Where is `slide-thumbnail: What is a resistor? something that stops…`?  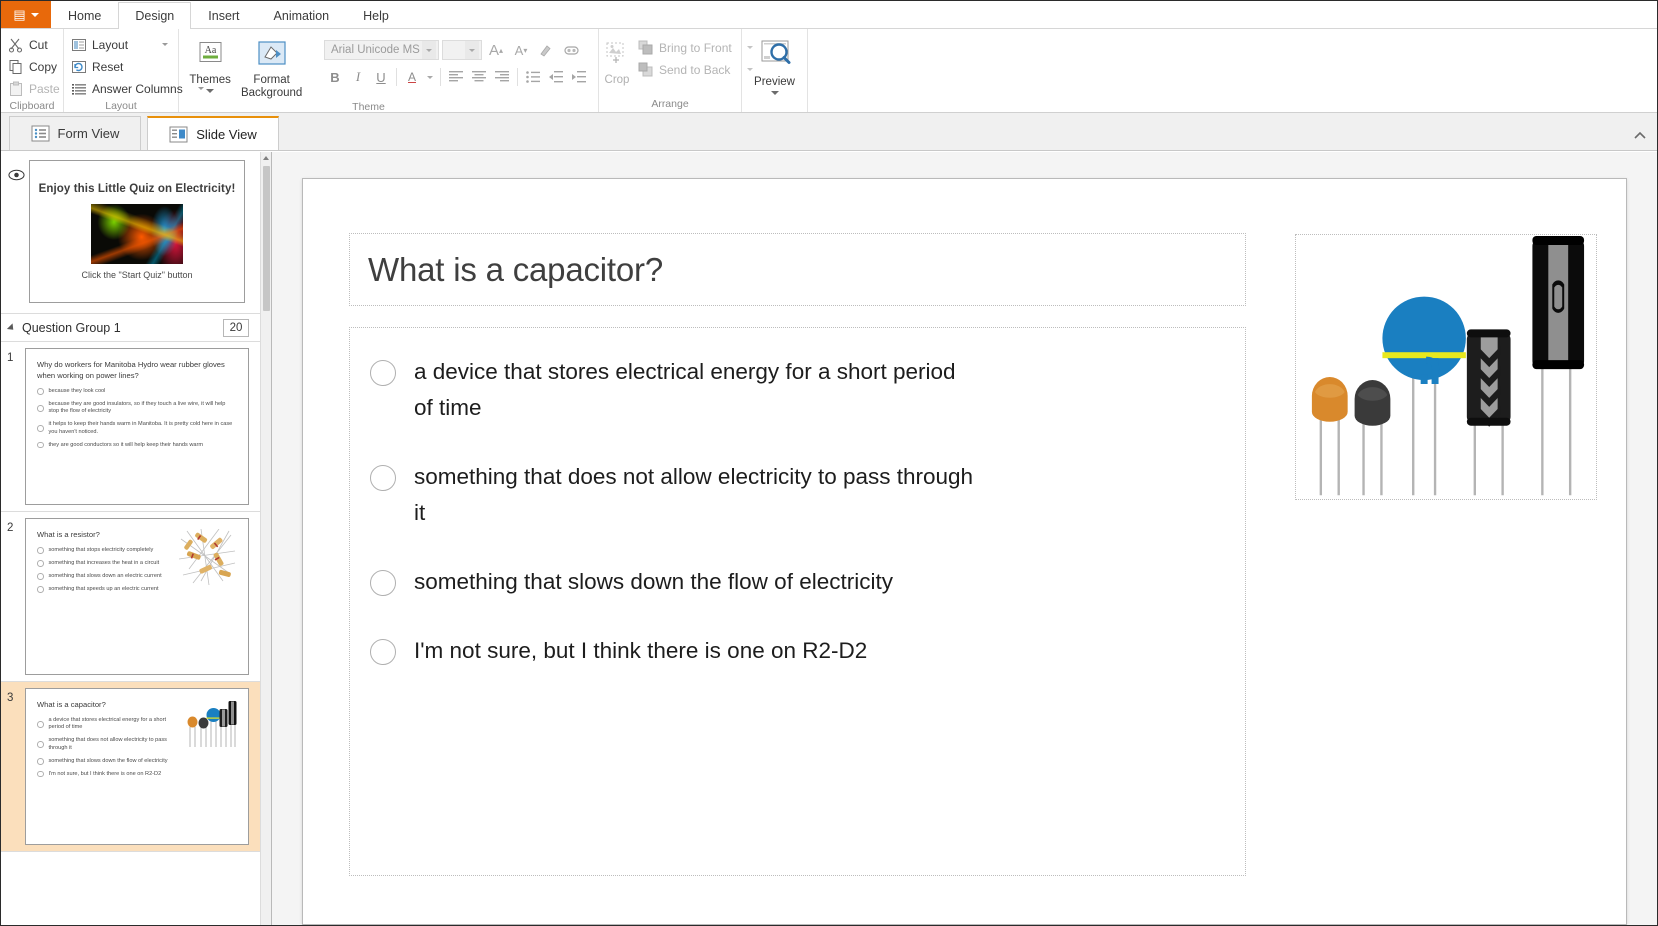
slide-thumbnail: What is a resistor? something that stops… is located at coordinates (137, 596).